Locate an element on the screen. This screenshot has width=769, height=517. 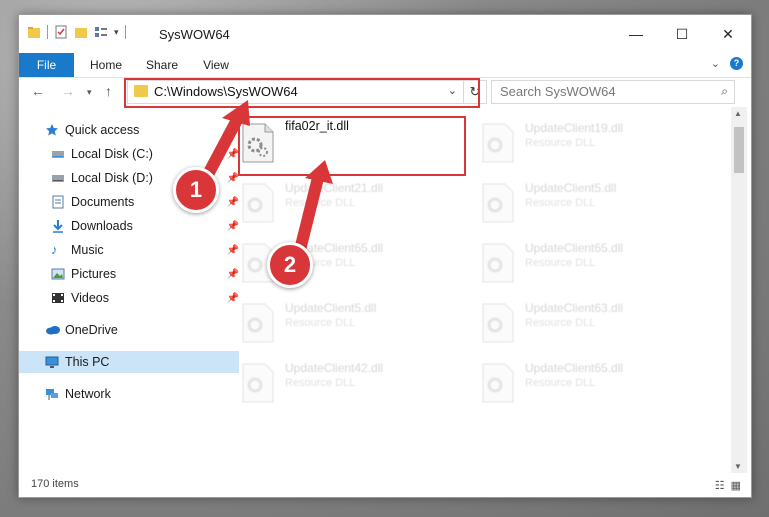
folder-icon is located at coordinates (34, 32).